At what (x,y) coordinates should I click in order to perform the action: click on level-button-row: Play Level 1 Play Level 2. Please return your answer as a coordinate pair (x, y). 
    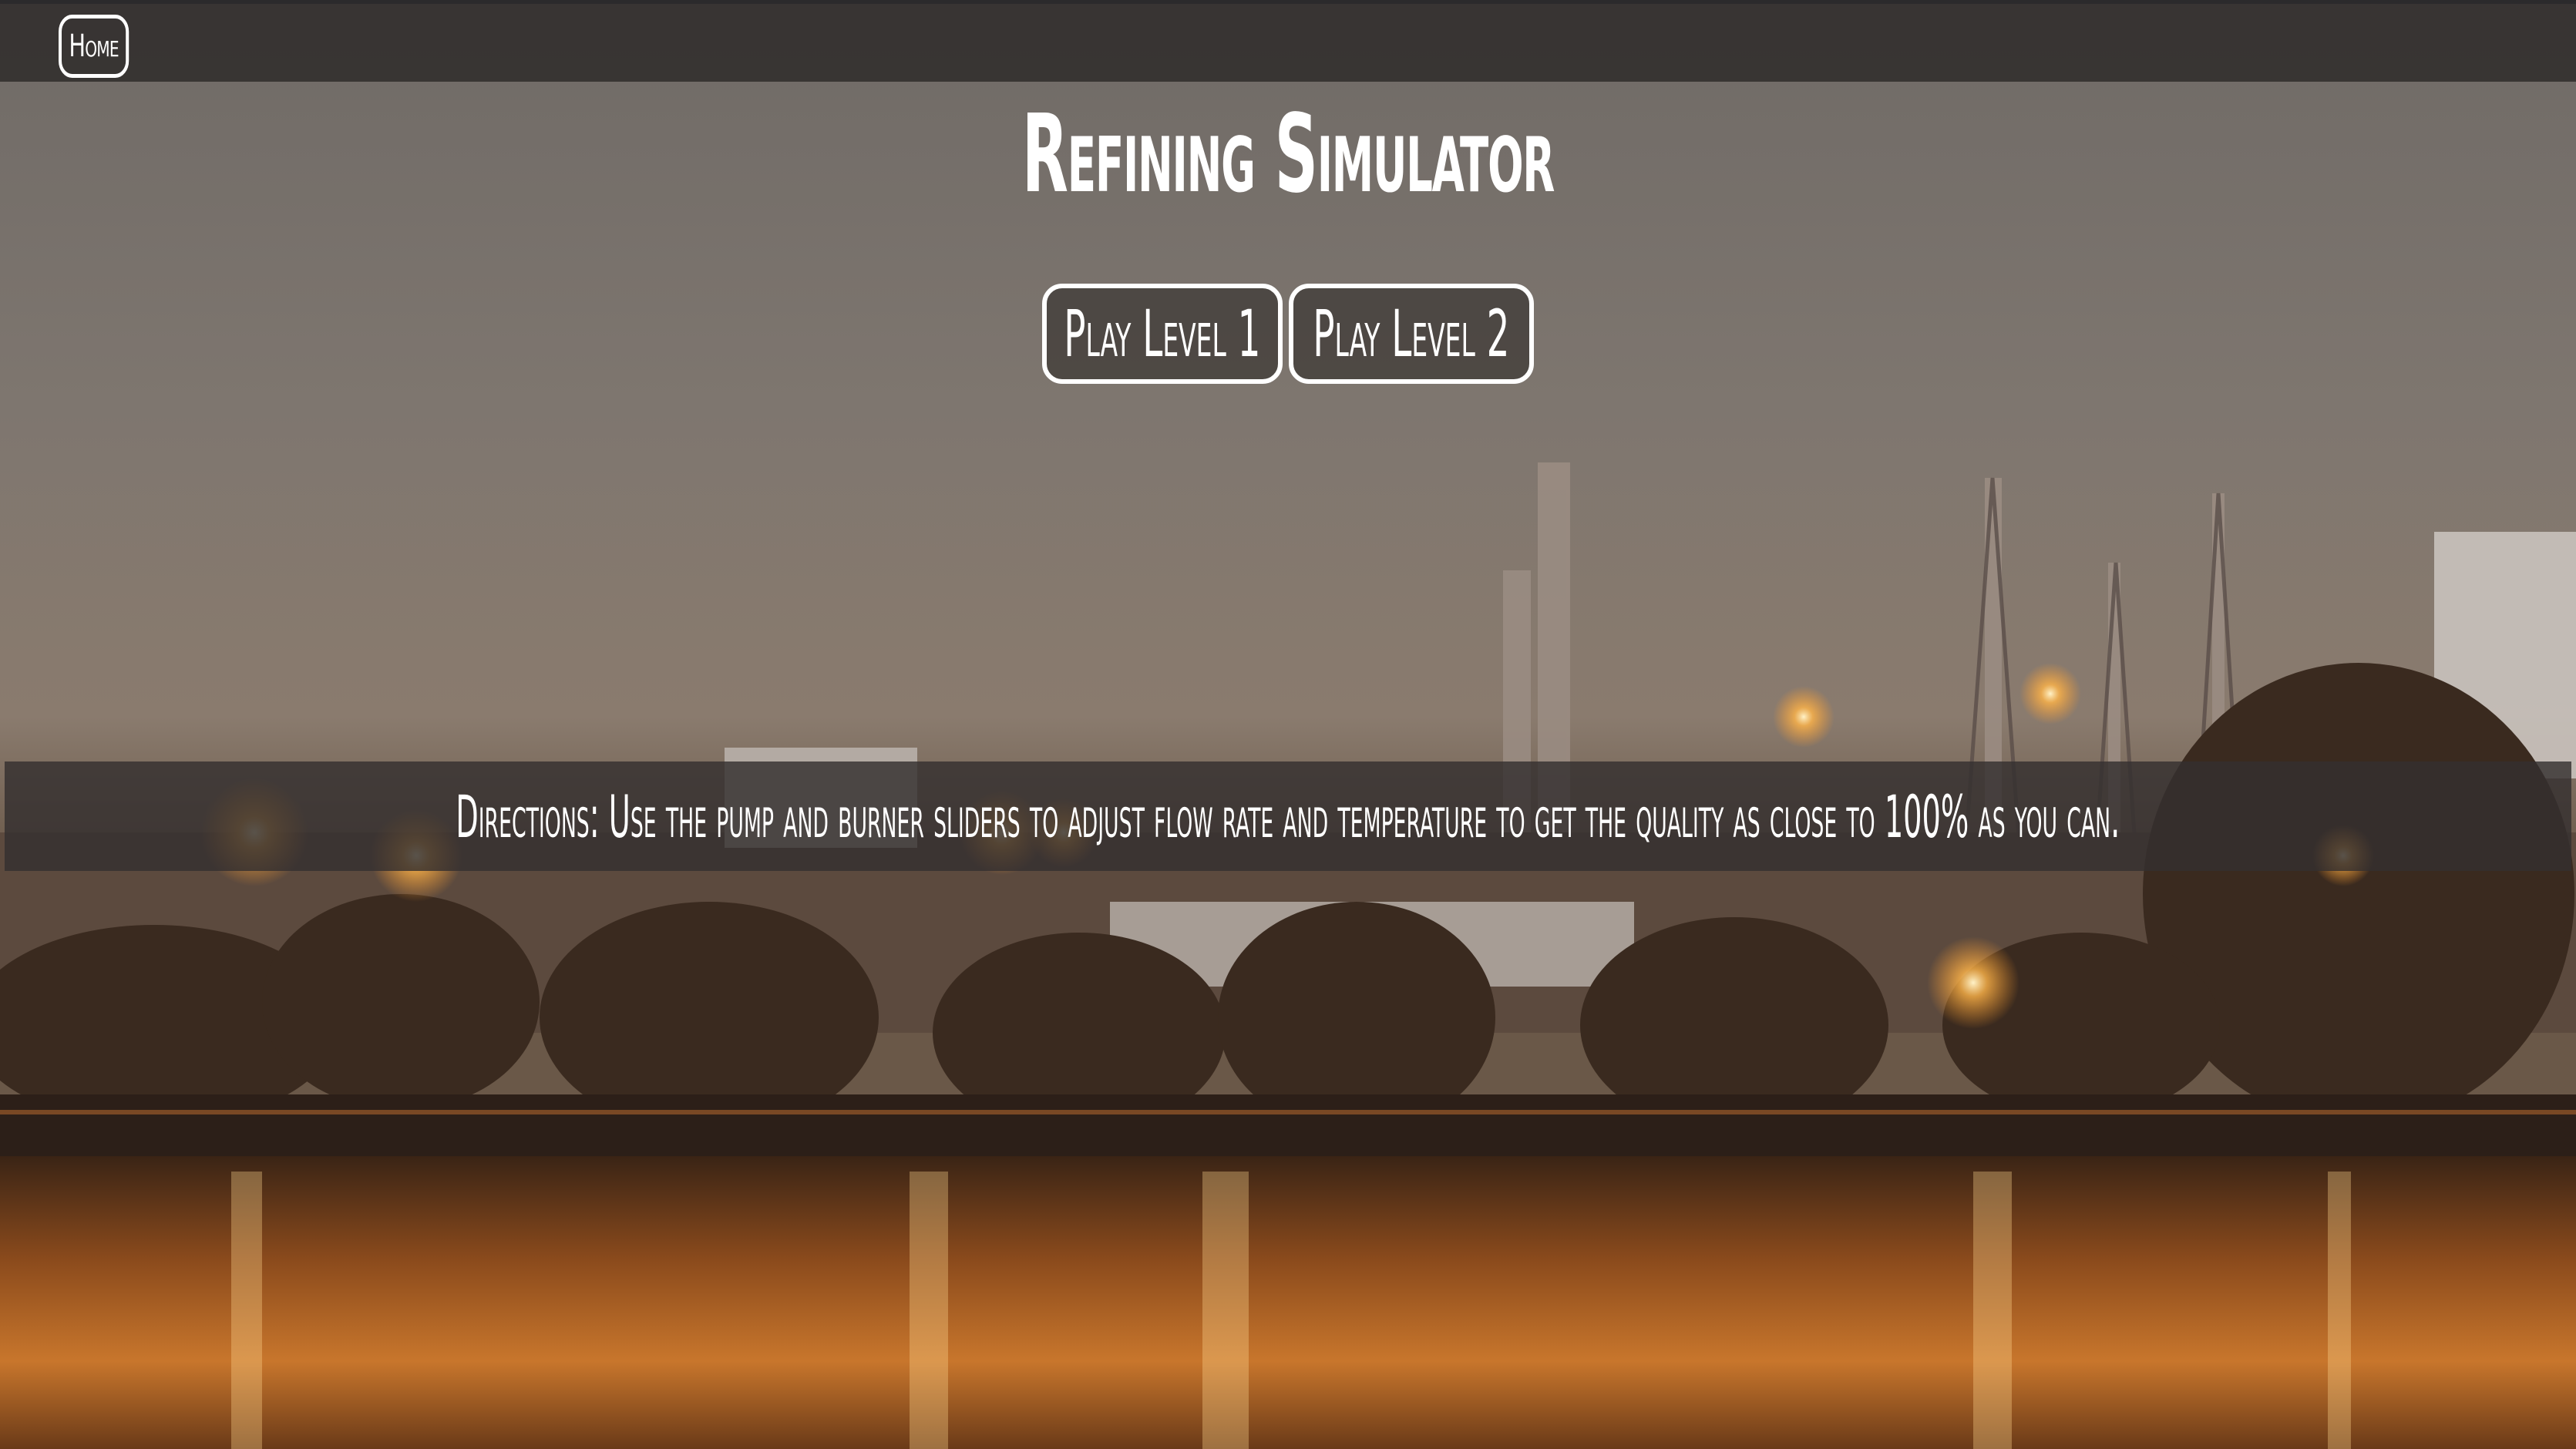
    Looking at the image, I should click on (1288, 334).